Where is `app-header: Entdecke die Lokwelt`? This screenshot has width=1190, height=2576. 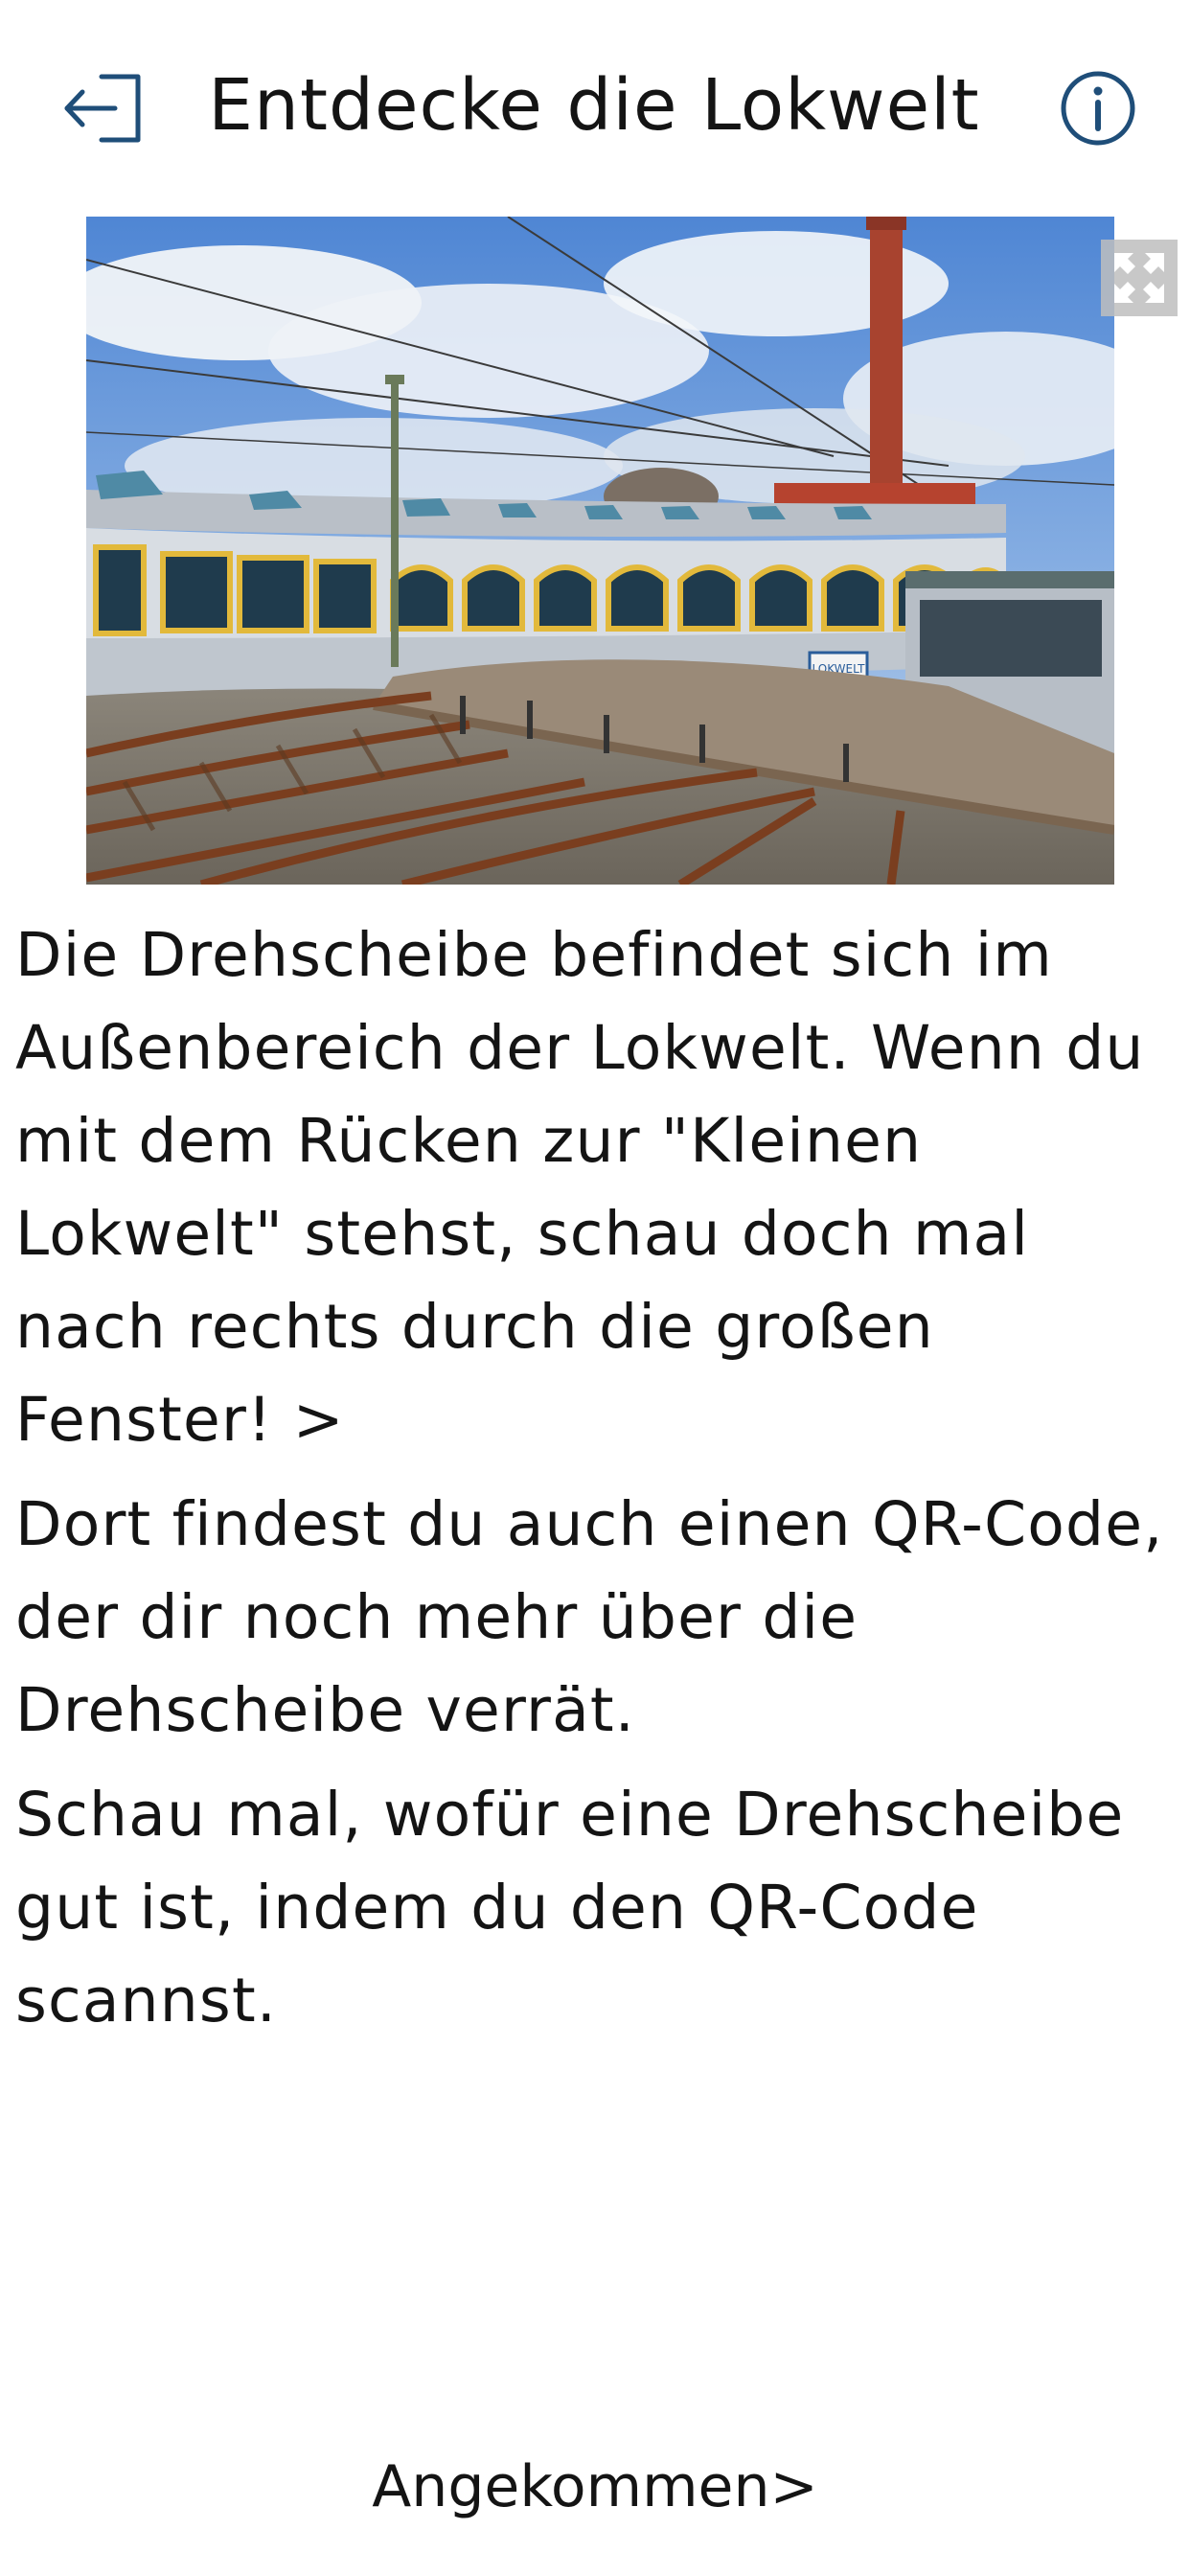
app-header: Entdecke die Lokwelt is located at coordinates (595, 108).